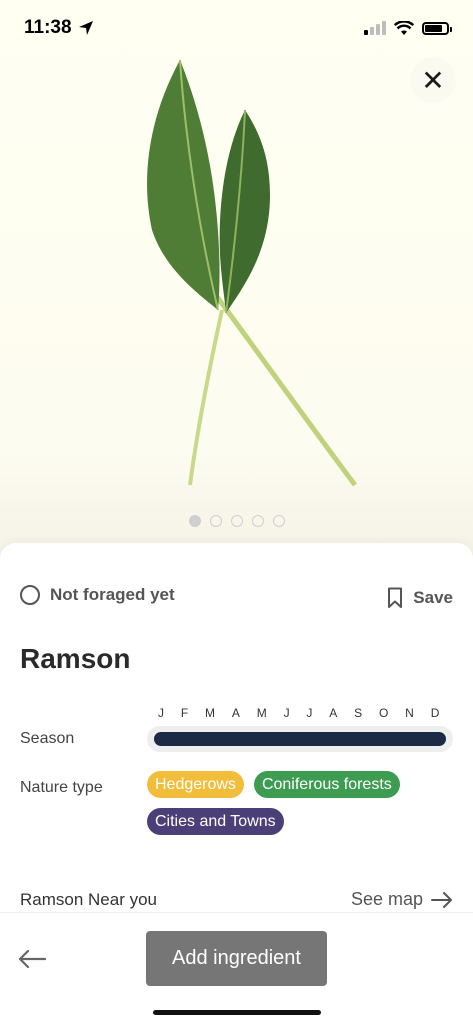 The image size is (473, 1024). I want to click on location-arrow-icon, so click(85, 28).